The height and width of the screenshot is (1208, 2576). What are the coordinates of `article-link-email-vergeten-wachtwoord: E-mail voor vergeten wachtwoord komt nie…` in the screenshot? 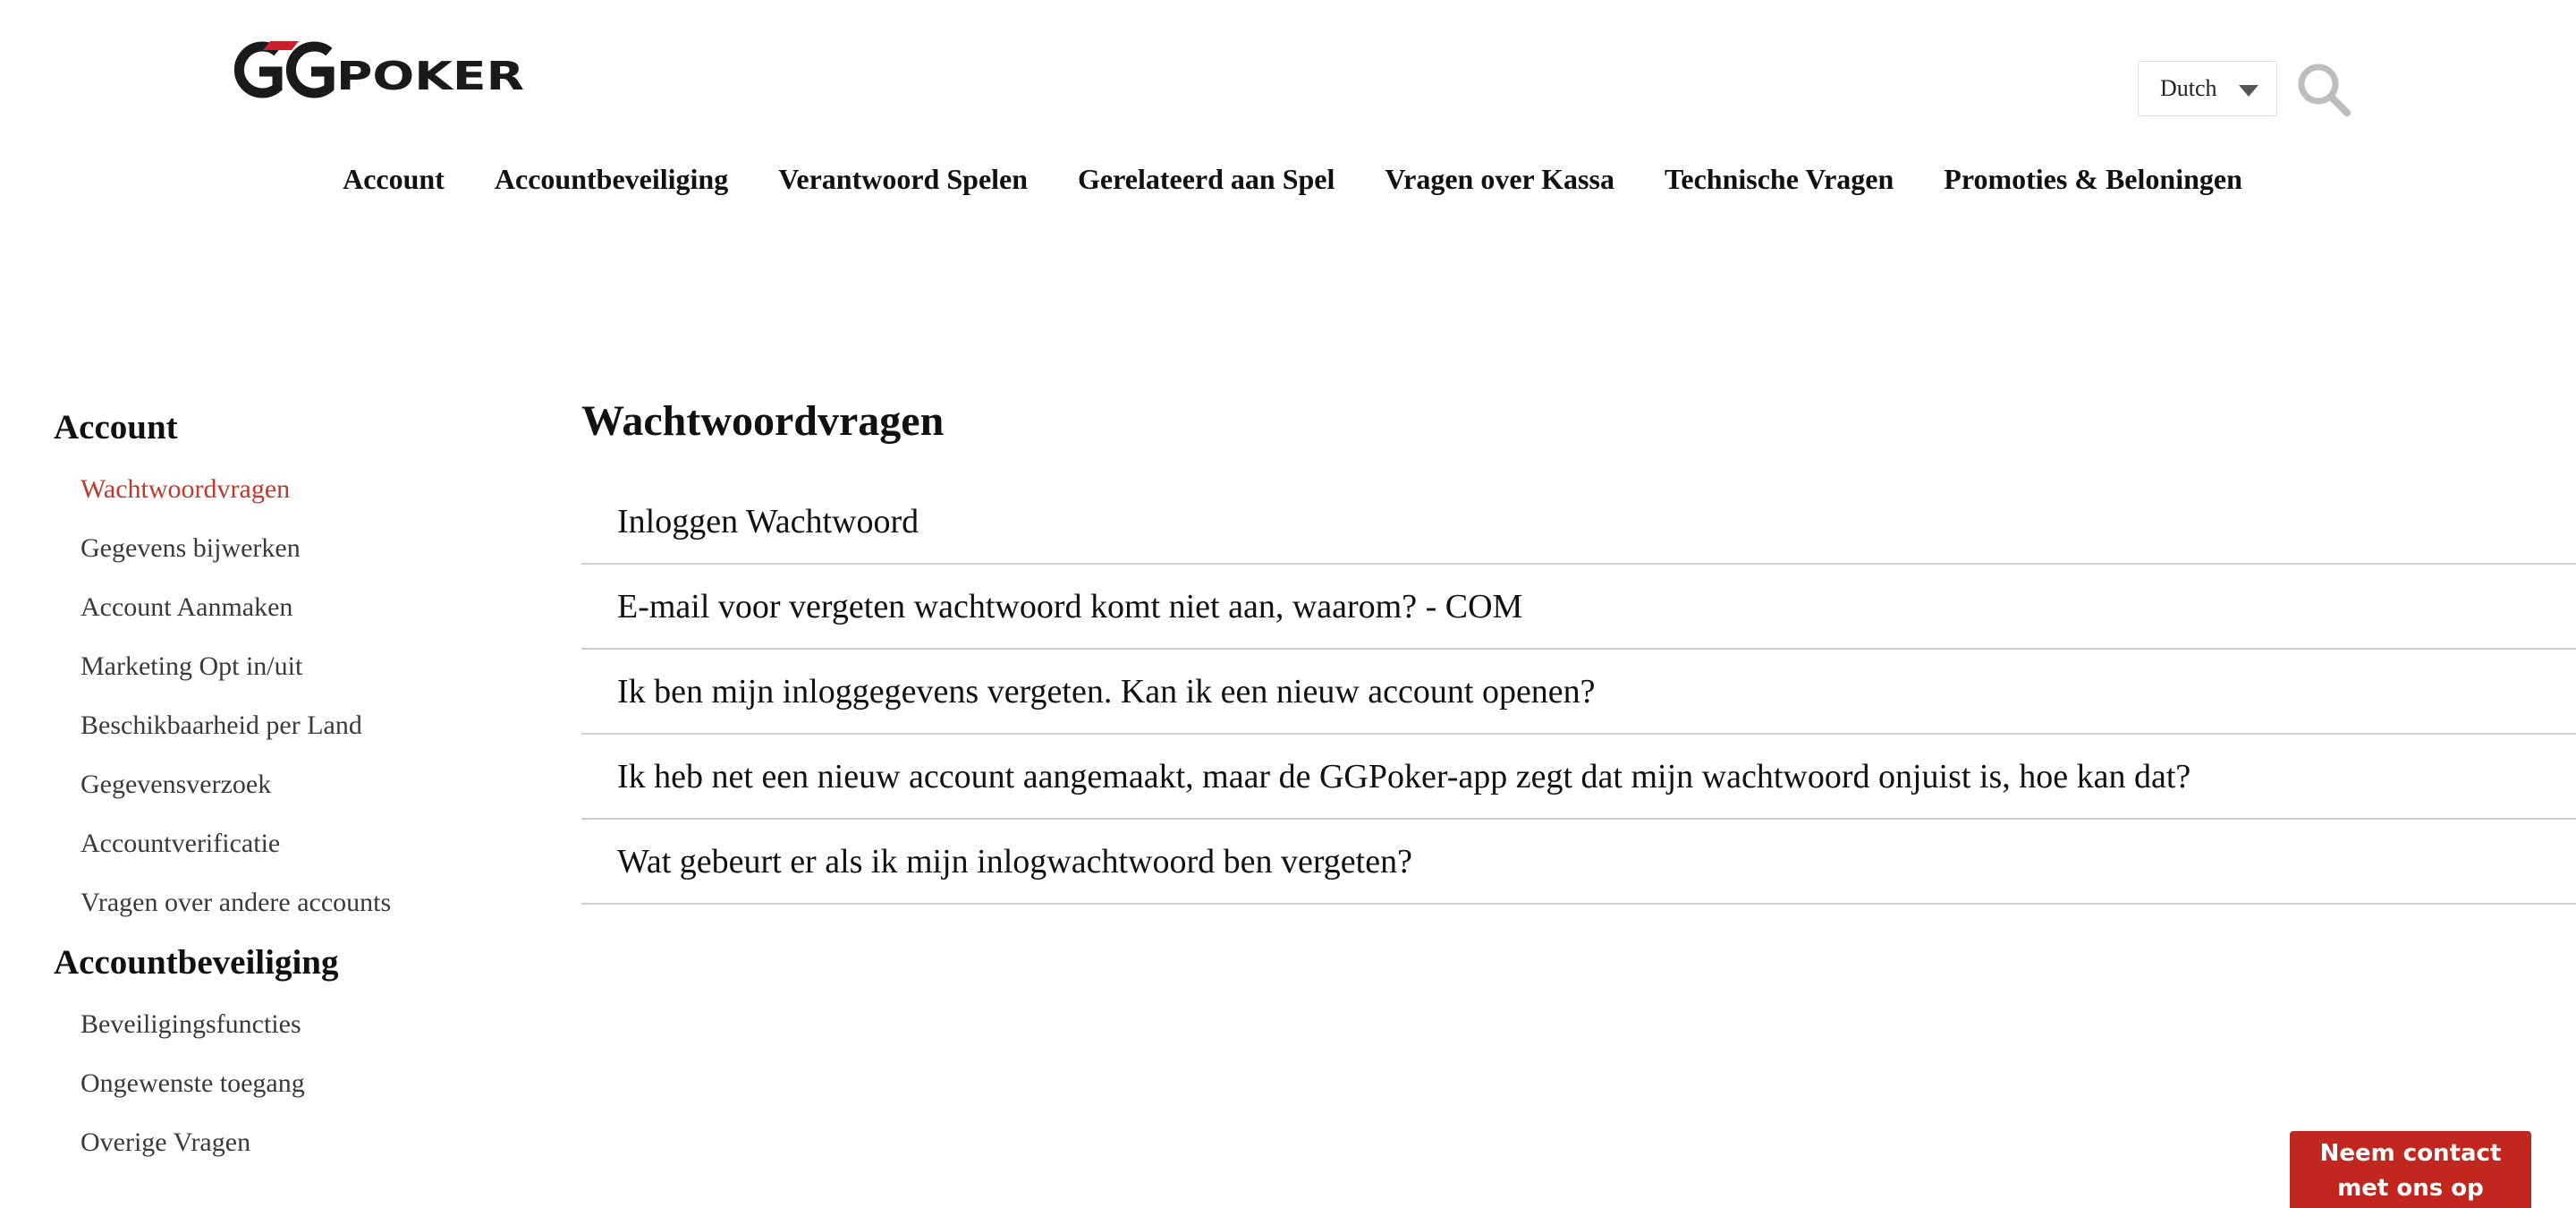 It's located at (1578, 607).